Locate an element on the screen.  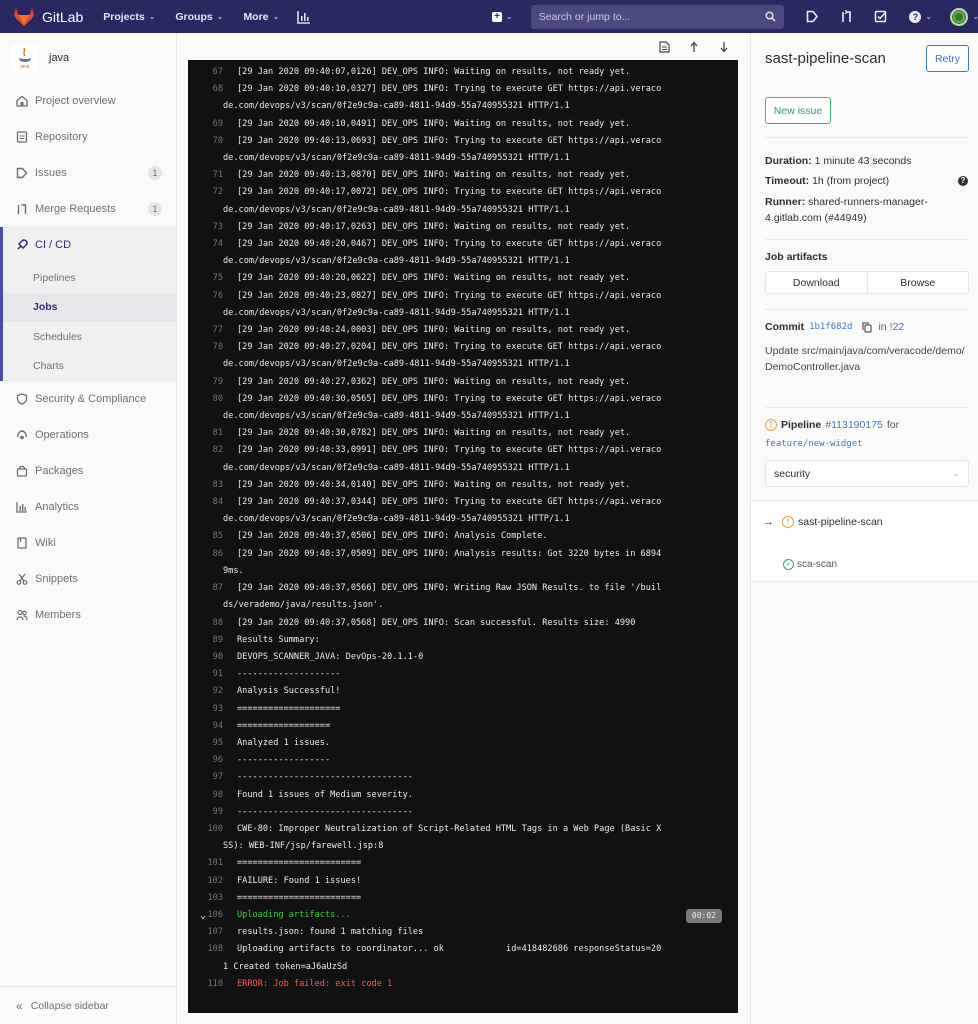
sidebar-item-packages: Packages is located at coordinates (88, 471).